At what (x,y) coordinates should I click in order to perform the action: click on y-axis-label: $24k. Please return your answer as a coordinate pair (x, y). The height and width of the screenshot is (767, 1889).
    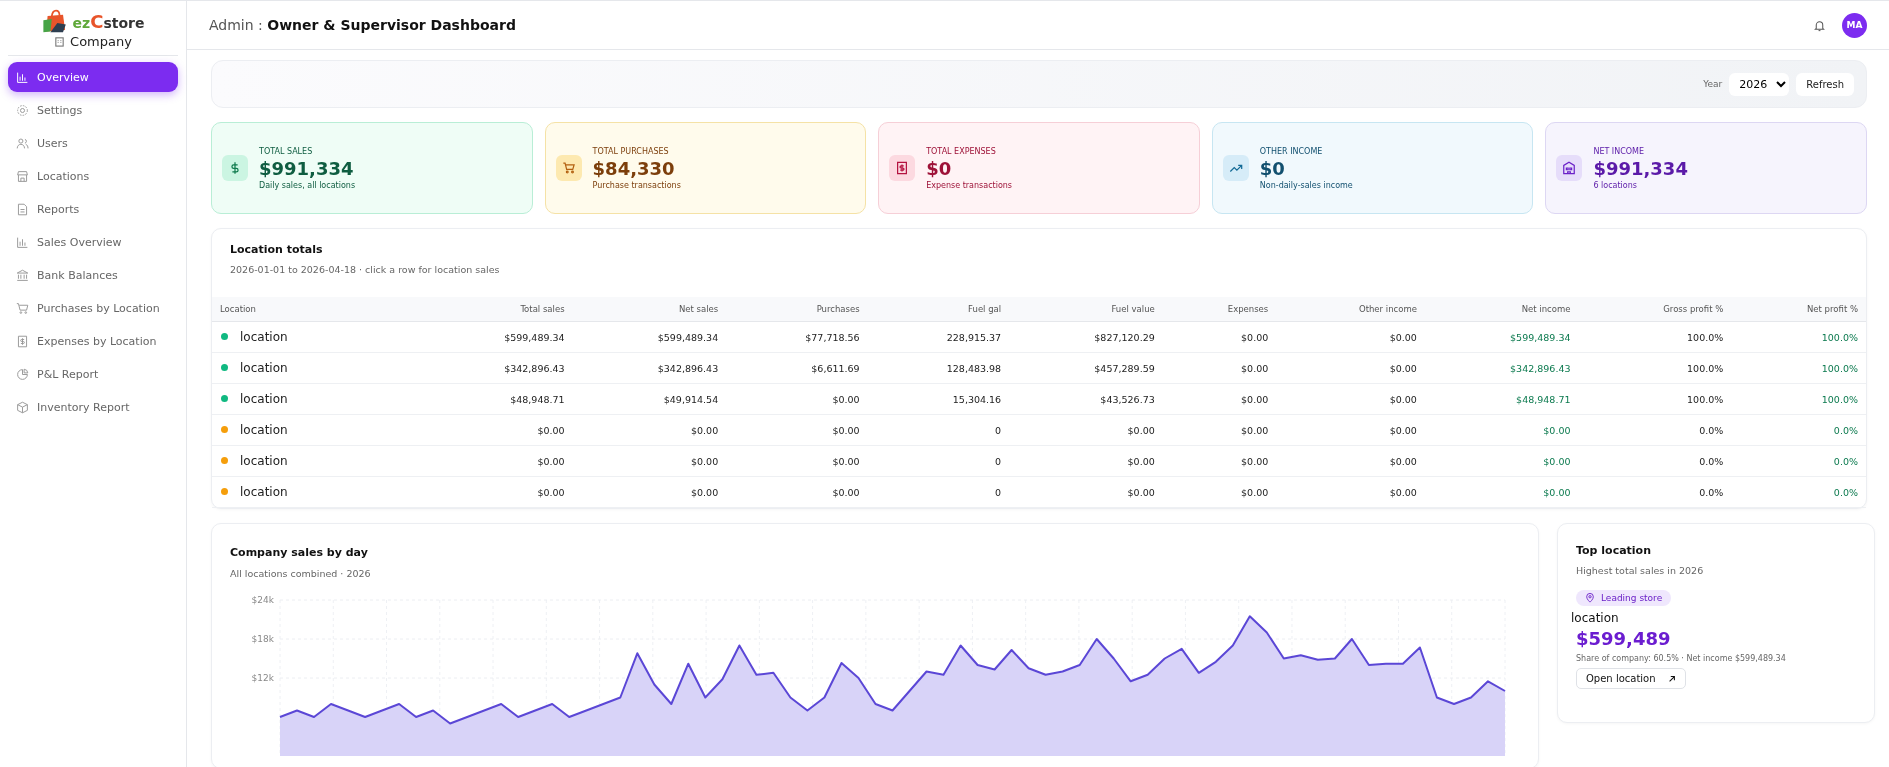
    Looking at the image, I should click on (262, 600).